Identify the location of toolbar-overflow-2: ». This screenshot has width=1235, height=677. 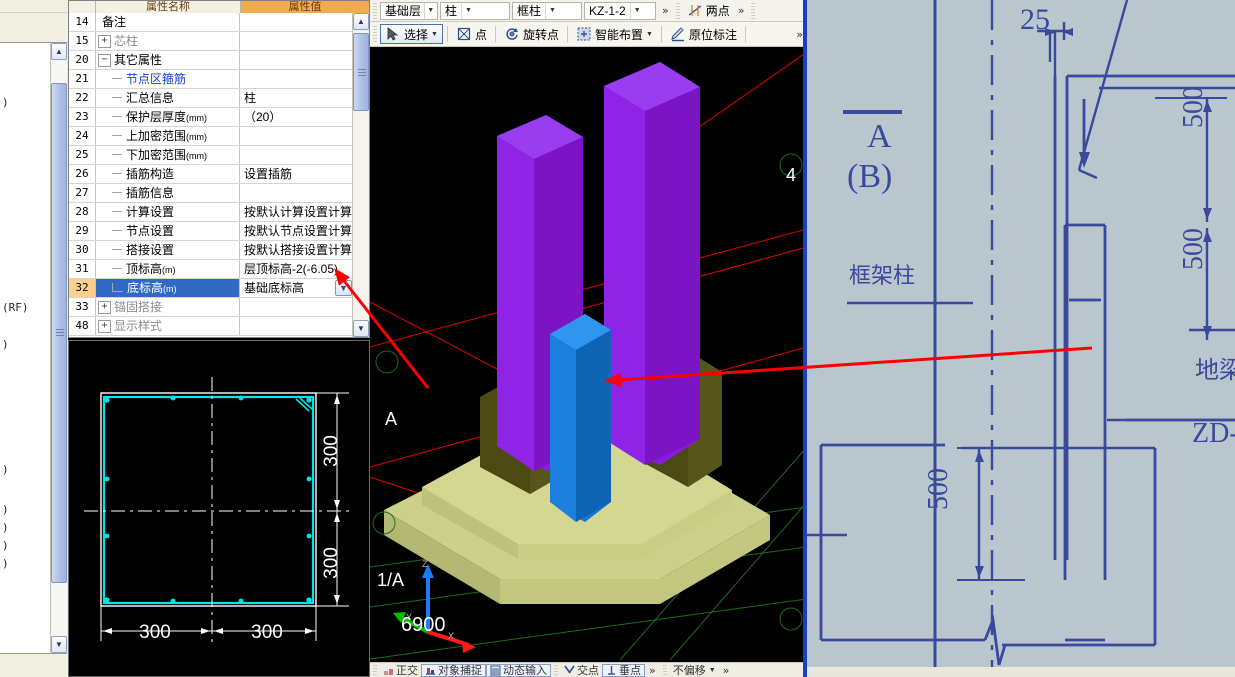
(741, 10).